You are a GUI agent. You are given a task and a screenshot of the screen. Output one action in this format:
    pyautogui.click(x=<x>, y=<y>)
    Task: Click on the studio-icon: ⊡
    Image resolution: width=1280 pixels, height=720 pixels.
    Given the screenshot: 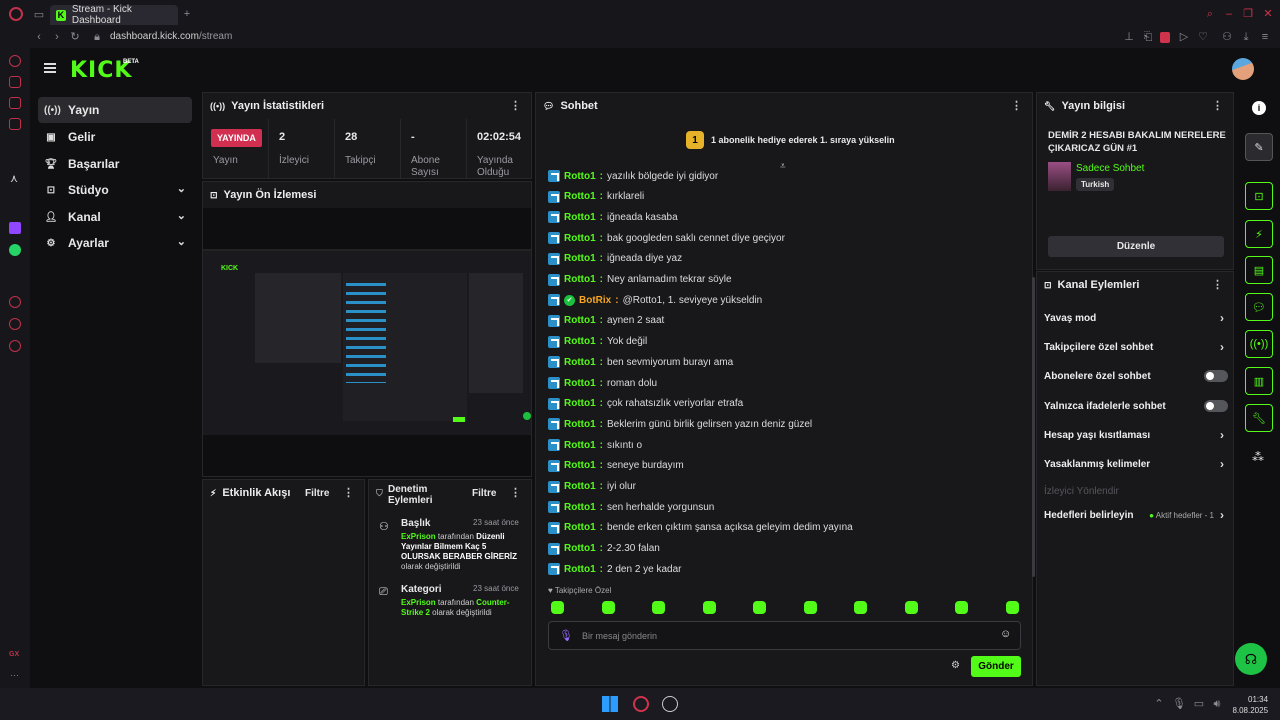 What is the action you would take?
    pyautogui.click(x=1259, y=196)
    